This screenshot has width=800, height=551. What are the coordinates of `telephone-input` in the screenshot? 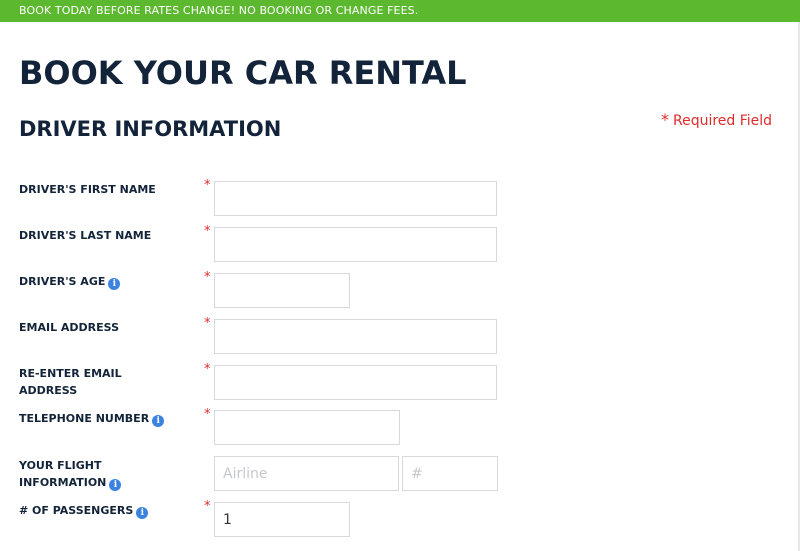 It's located at (307, 427).